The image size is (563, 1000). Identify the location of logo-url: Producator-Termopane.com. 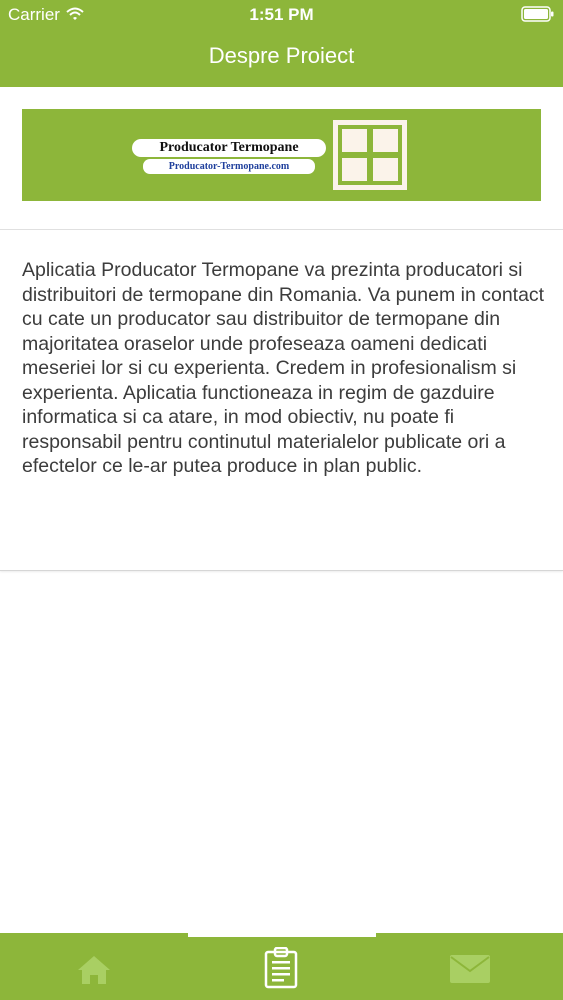
(229, 166).